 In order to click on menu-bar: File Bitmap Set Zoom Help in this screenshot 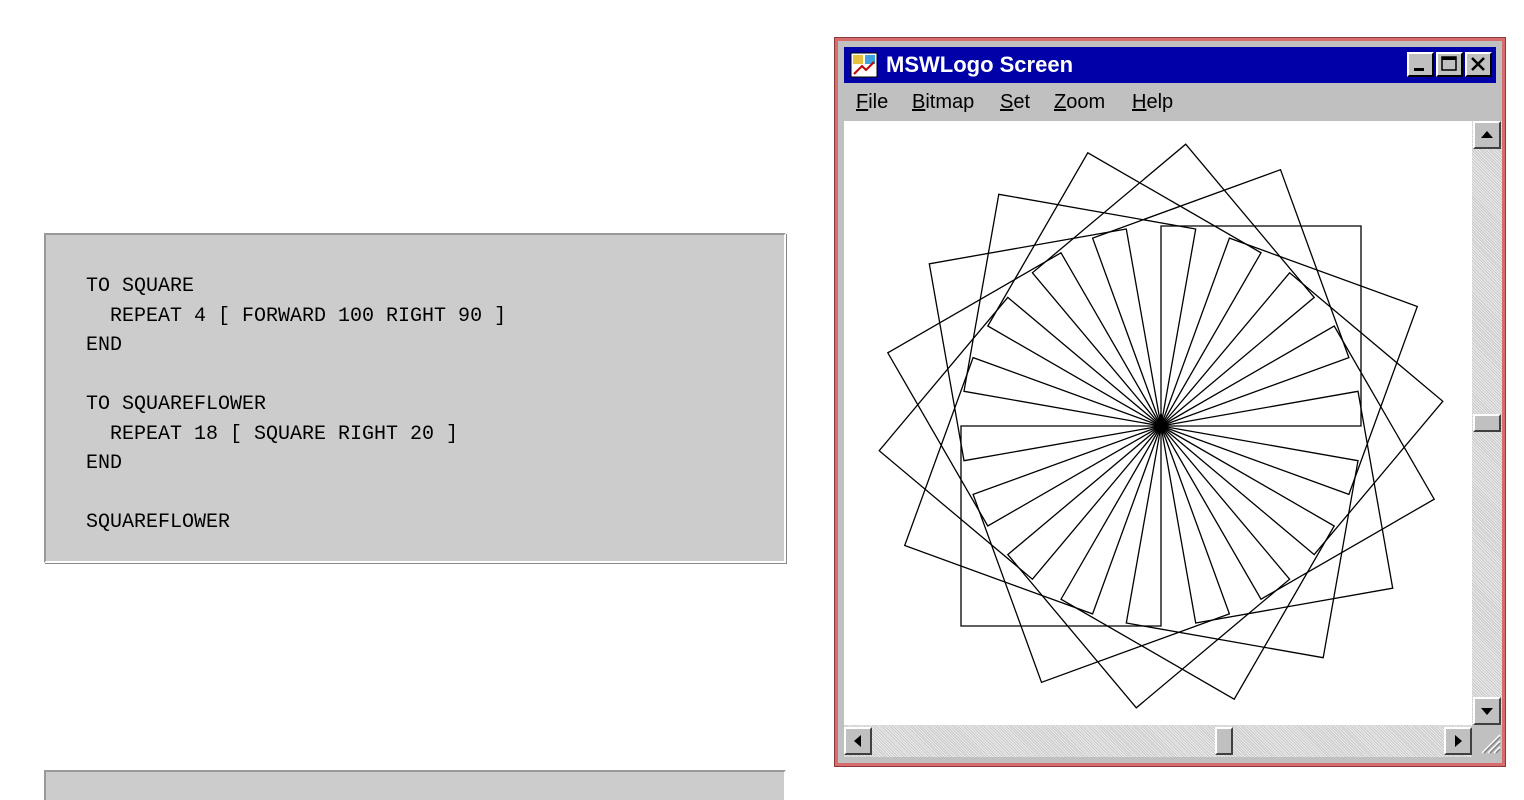, I will do `click(1170, 102)`.